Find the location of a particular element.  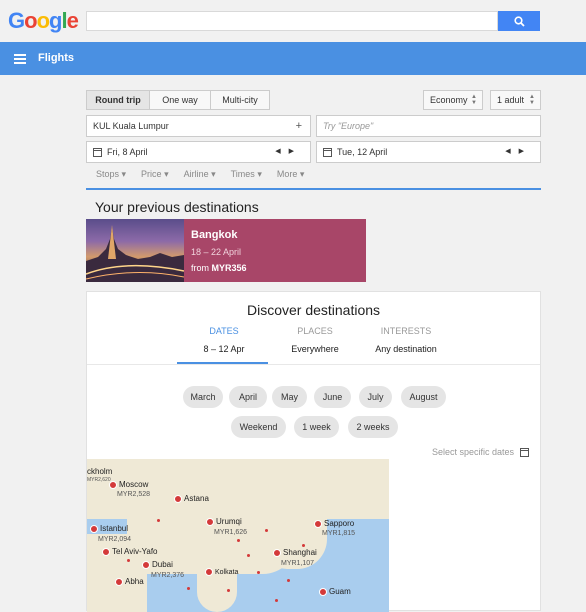

map-price-stockholm: MYR2,620 is located at coordinates (99, 480).